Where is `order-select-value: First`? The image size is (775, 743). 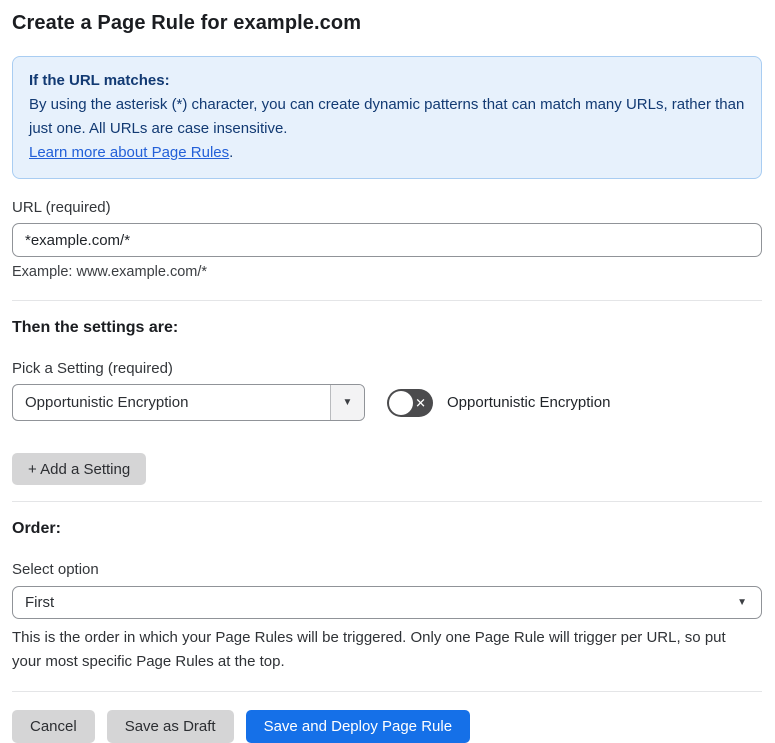 order-select-value: First is located at coordinates (40, 602).